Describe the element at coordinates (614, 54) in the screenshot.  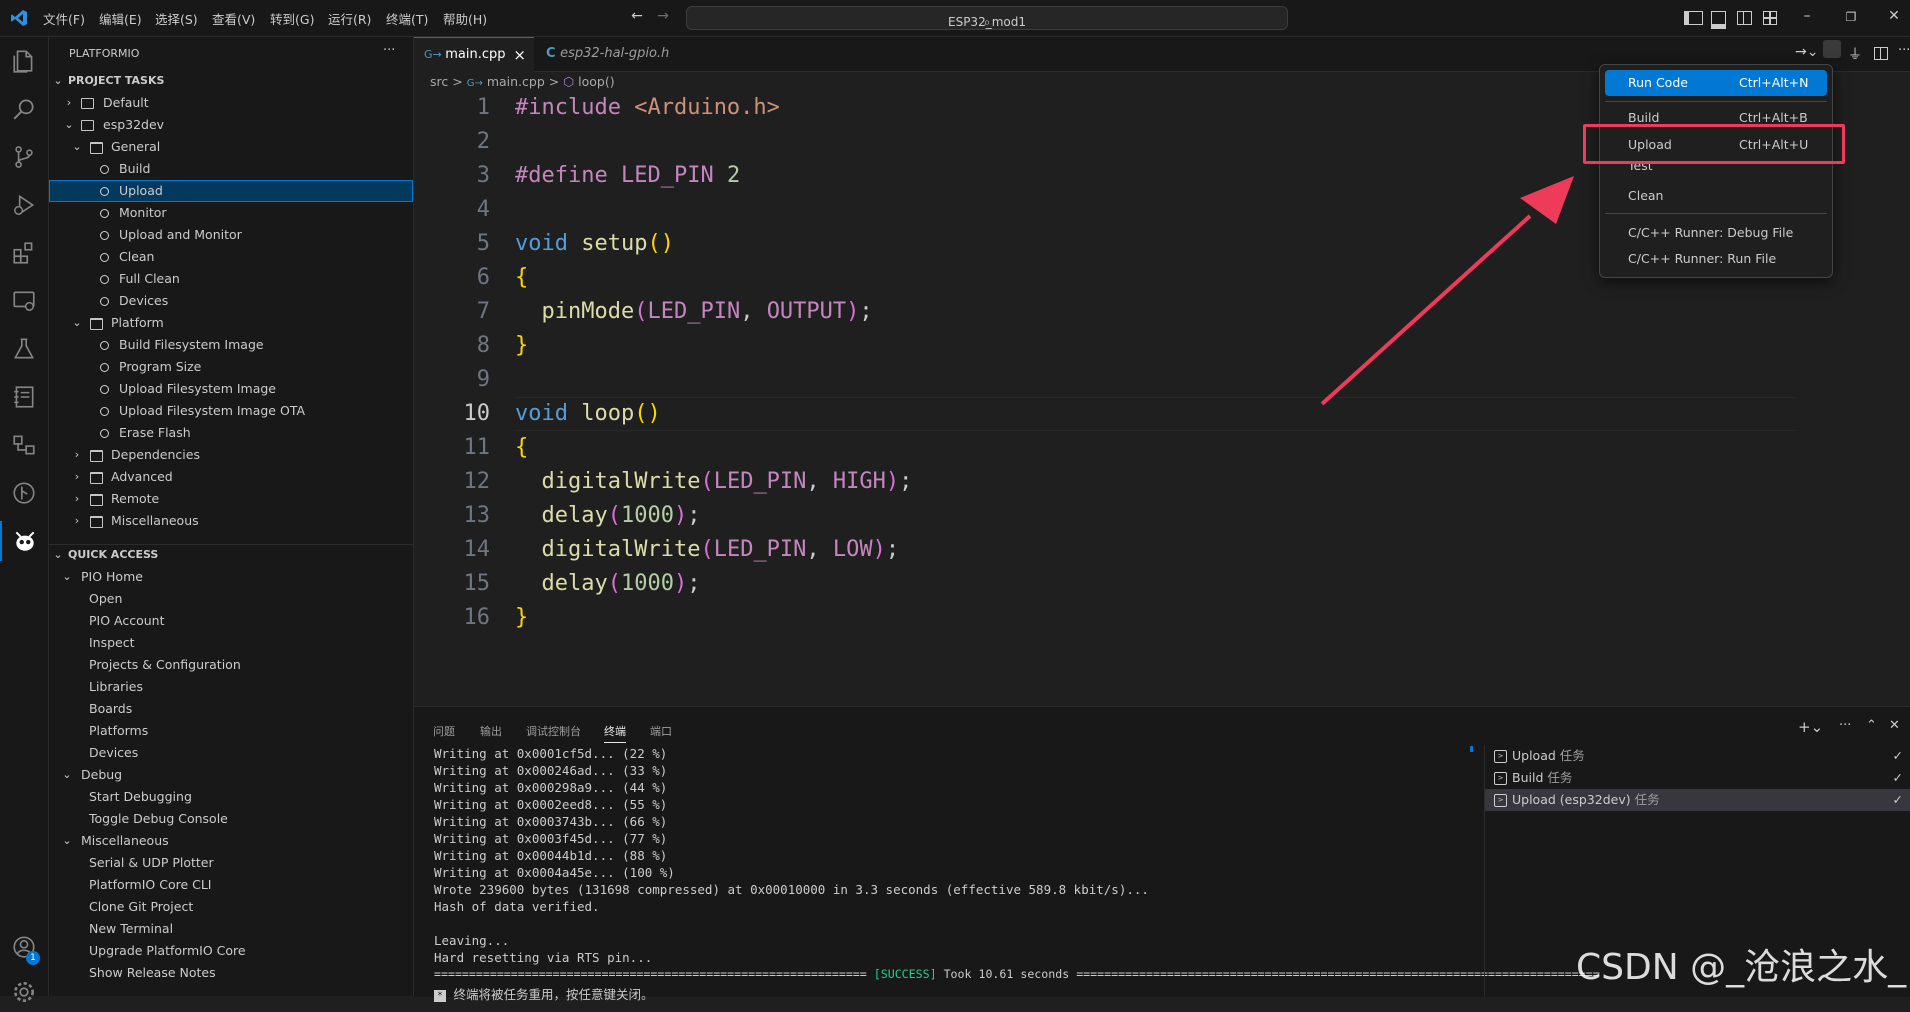
I see `tab-esp32-hal-gpio-h: C esp32-hal-gpio.h` at that location.